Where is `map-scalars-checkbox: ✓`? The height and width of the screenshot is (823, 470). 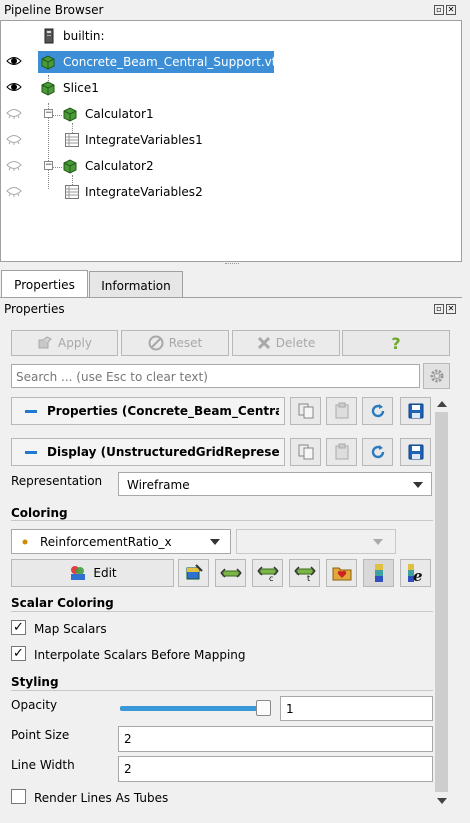
map-scalars-checkbox: ✓ is located at coordinates (18, 627).